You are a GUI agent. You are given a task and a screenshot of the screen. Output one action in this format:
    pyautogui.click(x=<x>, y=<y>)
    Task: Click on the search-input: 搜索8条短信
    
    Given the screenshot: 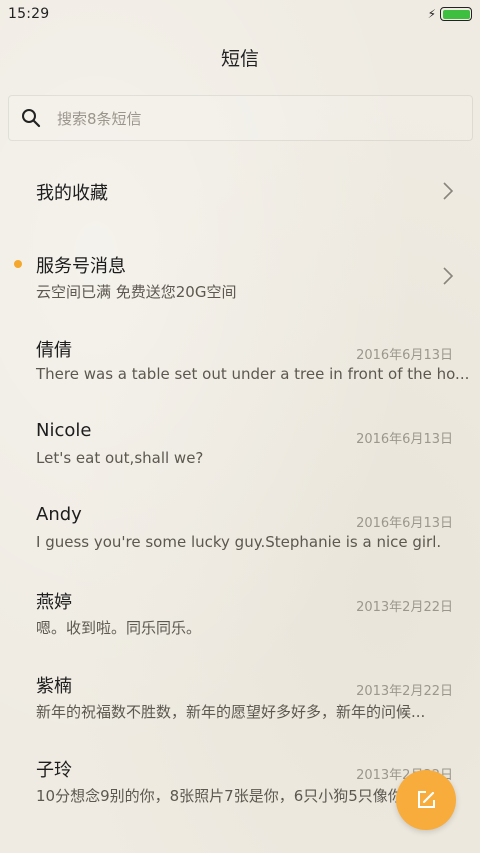 What is the action you would take?
    pyautogui.click(x=240, y=118)
    